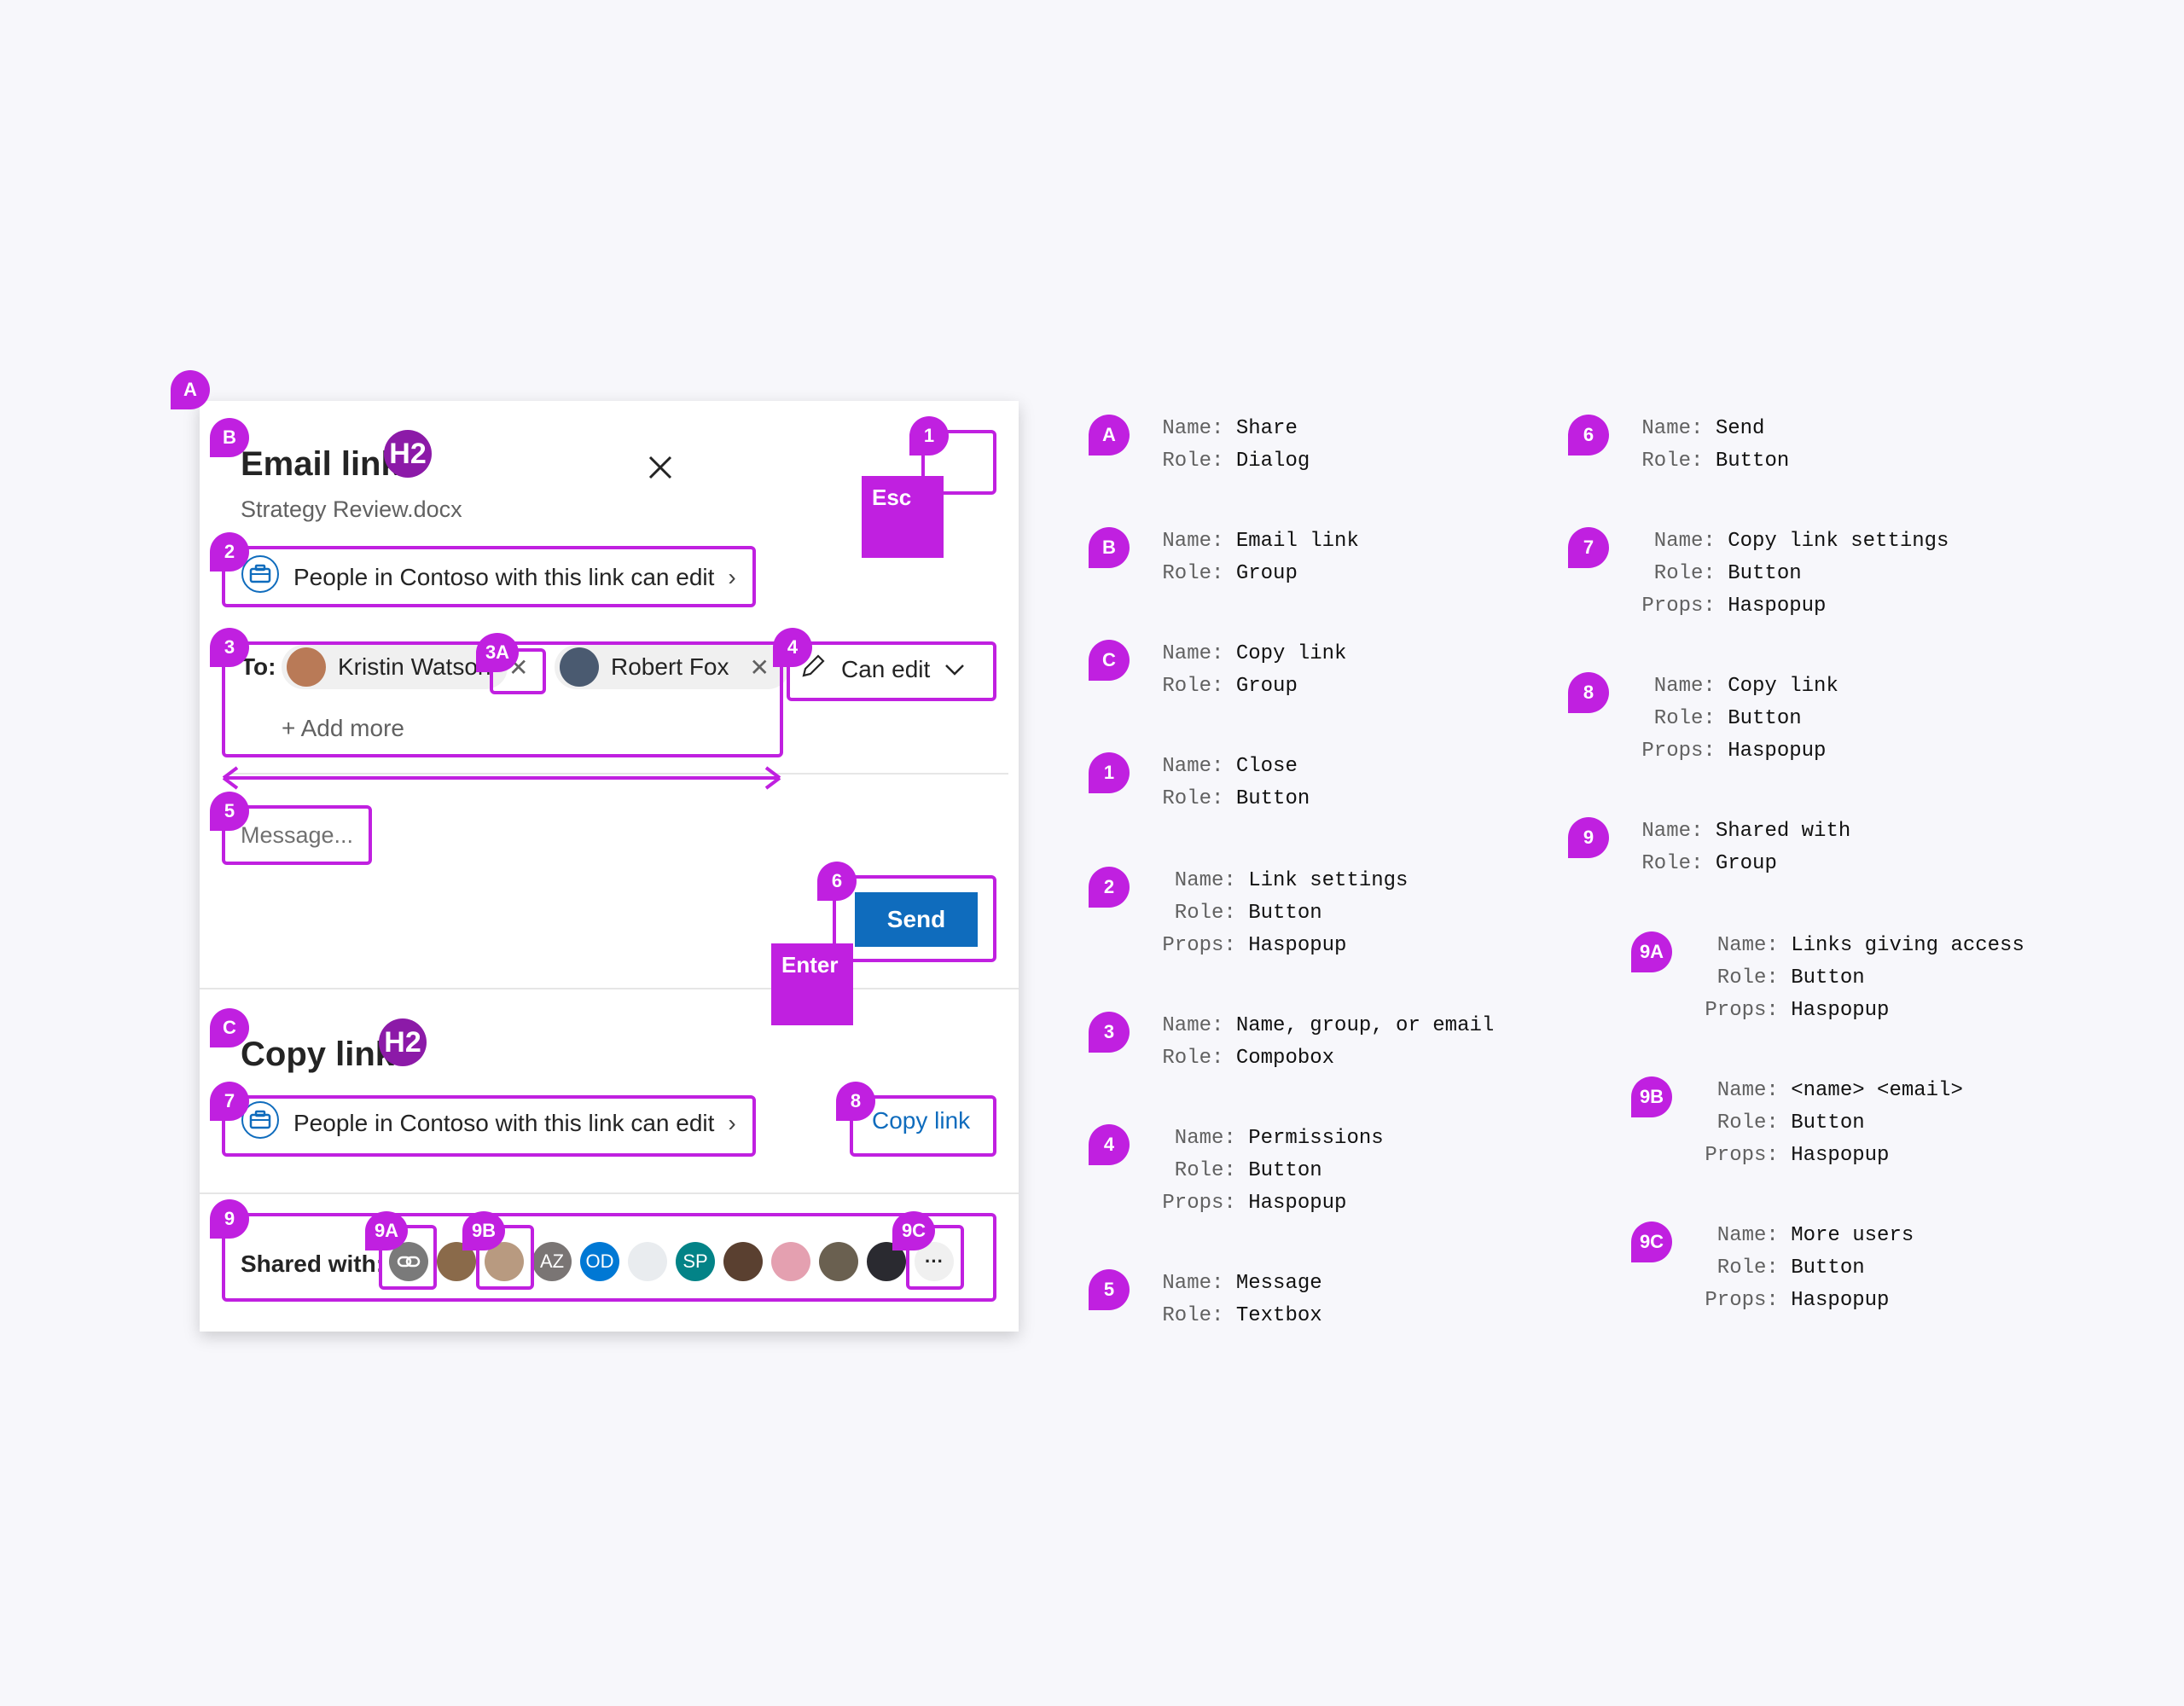 This screenshot has width=2184, height=1706. What do you see at coordinates (230, 437) in the screenshot?
I see `badge-b: B` at bounding box center [230, 437].